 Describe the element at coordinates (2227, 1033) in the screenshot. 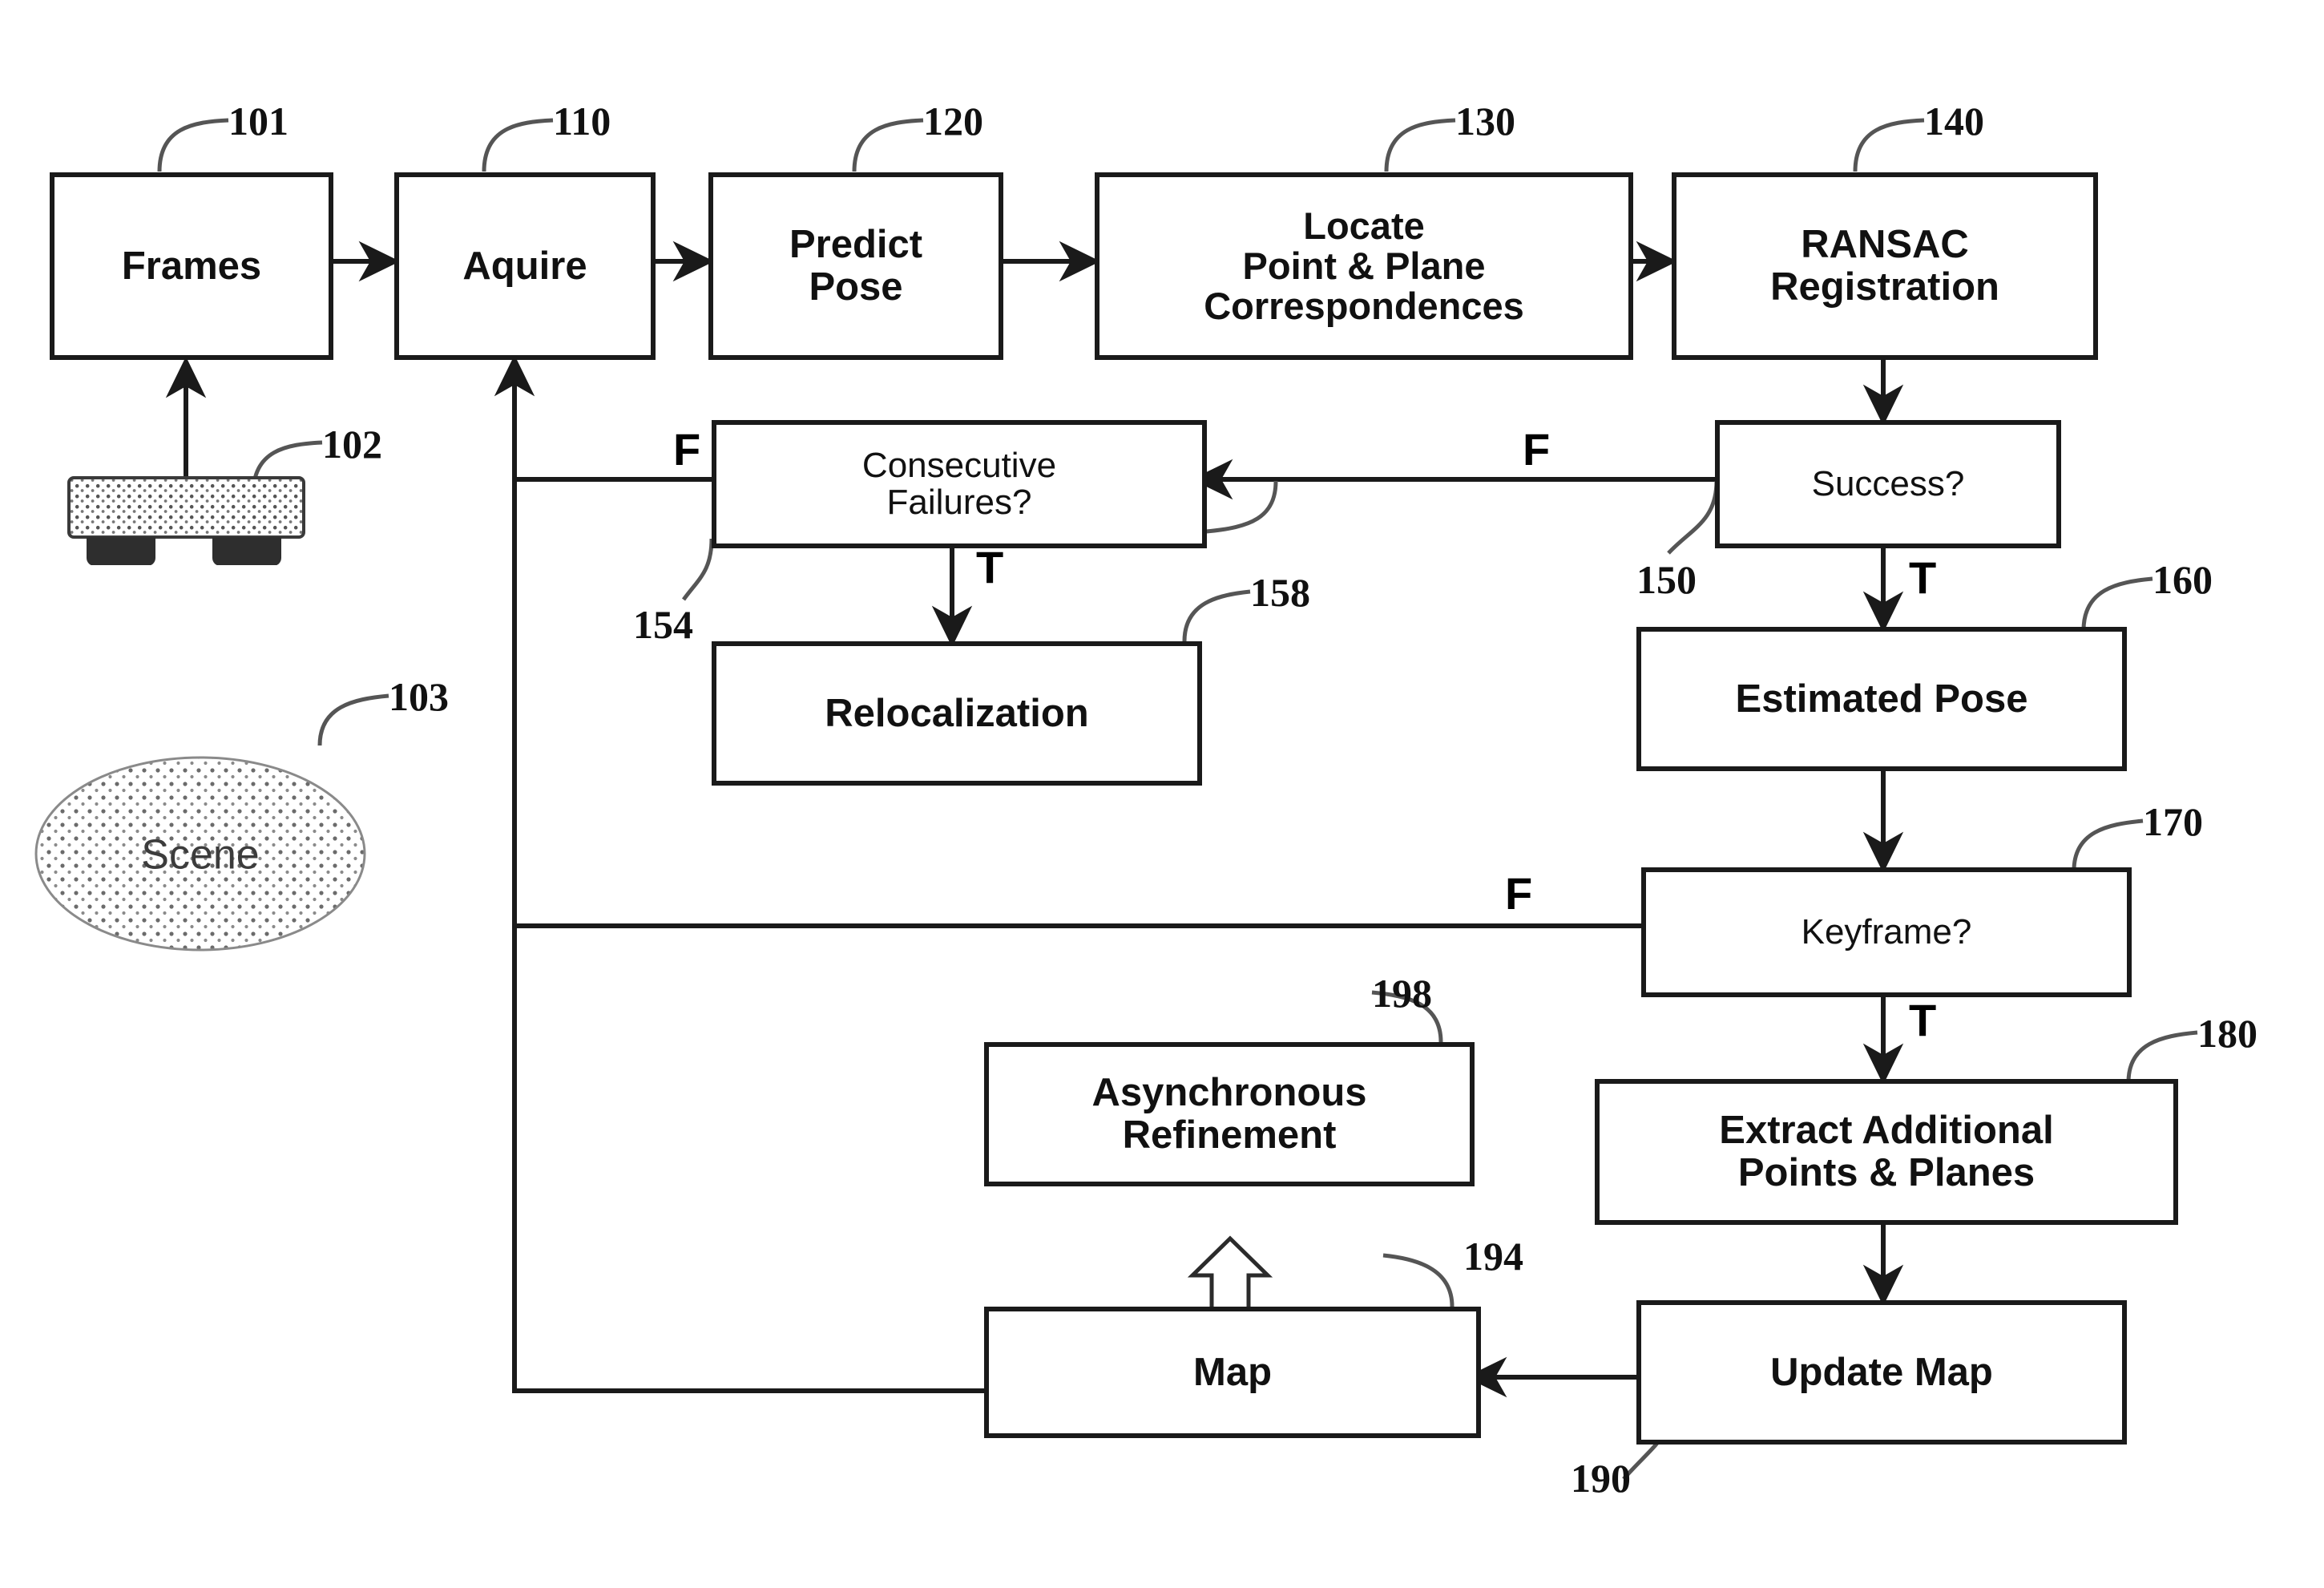

I see `ref-numeral-180: 180` at that location.